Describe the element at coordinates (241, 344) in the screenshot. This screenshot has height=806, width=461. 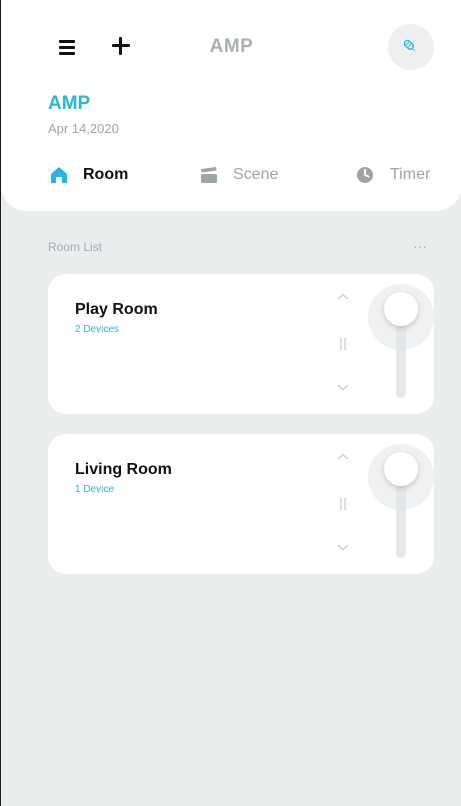
I see `room-card-play-room: Play Room 2 Devices` at that location.